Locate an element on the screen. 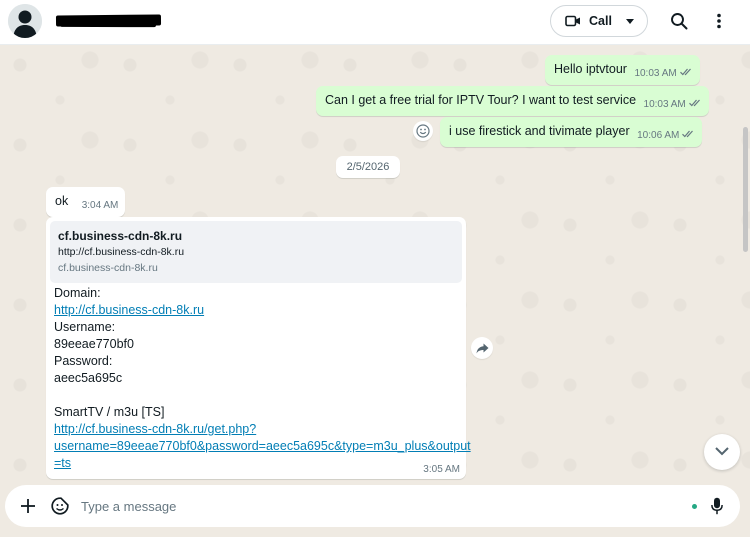  link-preview-title: cf.business-cdn-8k.ru is located at coordinates (120, 236).